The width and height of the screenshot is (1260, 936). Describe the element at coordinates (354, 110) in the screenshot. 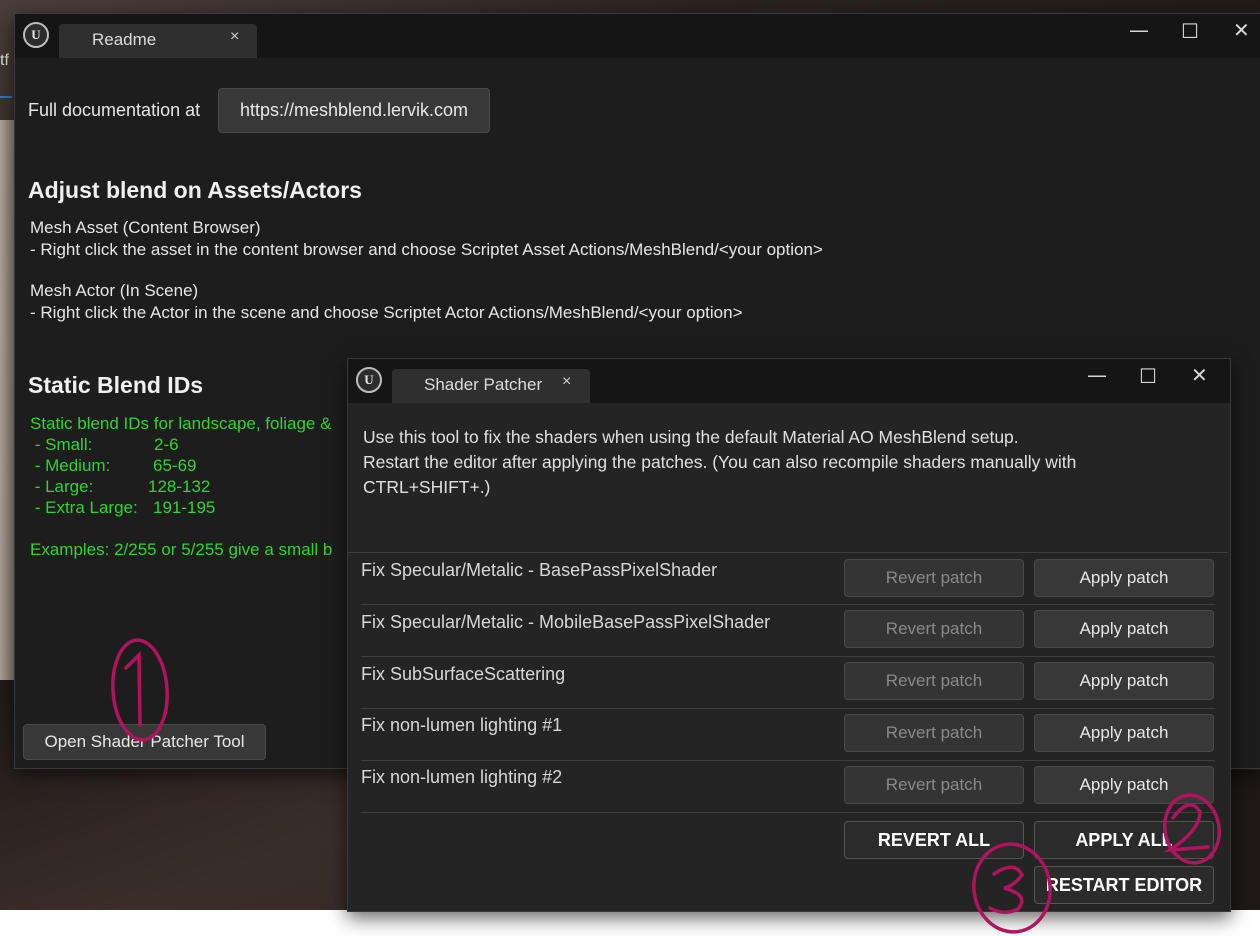

I see `documentation-link-button: https://meshblend.lervik.com` at that location.